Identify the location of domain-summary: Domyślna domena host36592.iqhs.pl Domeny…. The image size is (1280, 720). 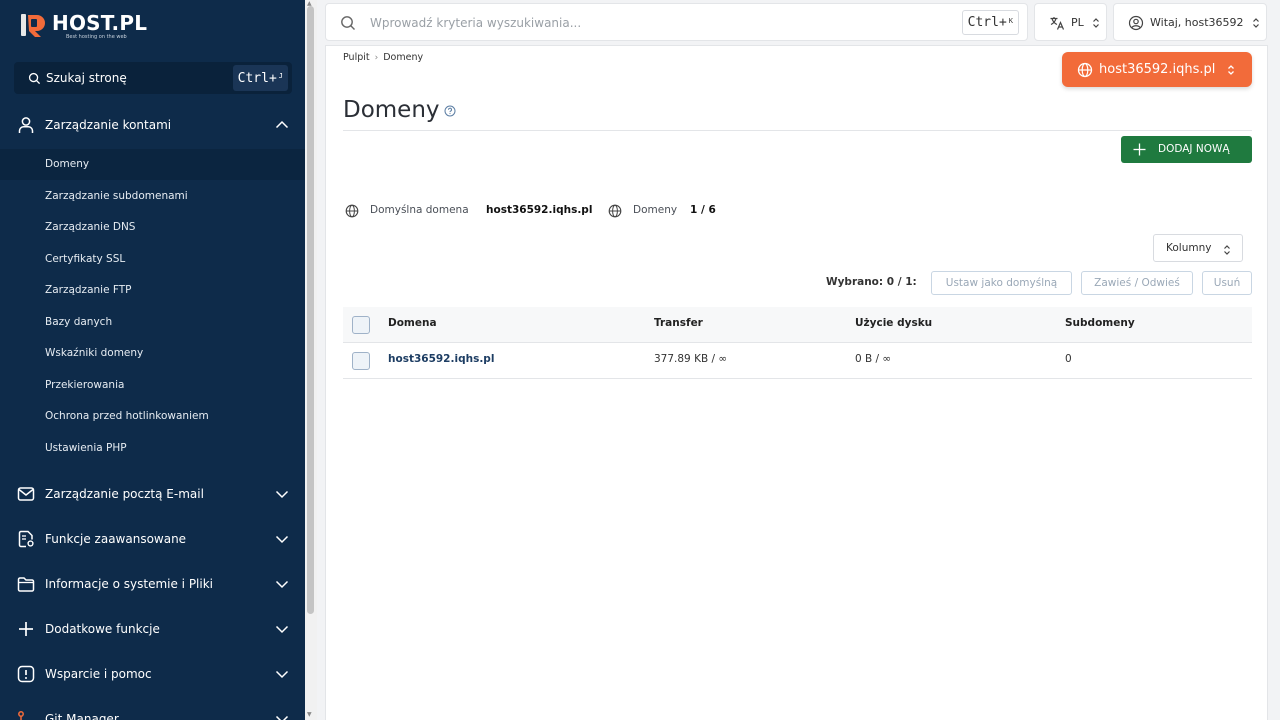
(595, 211).